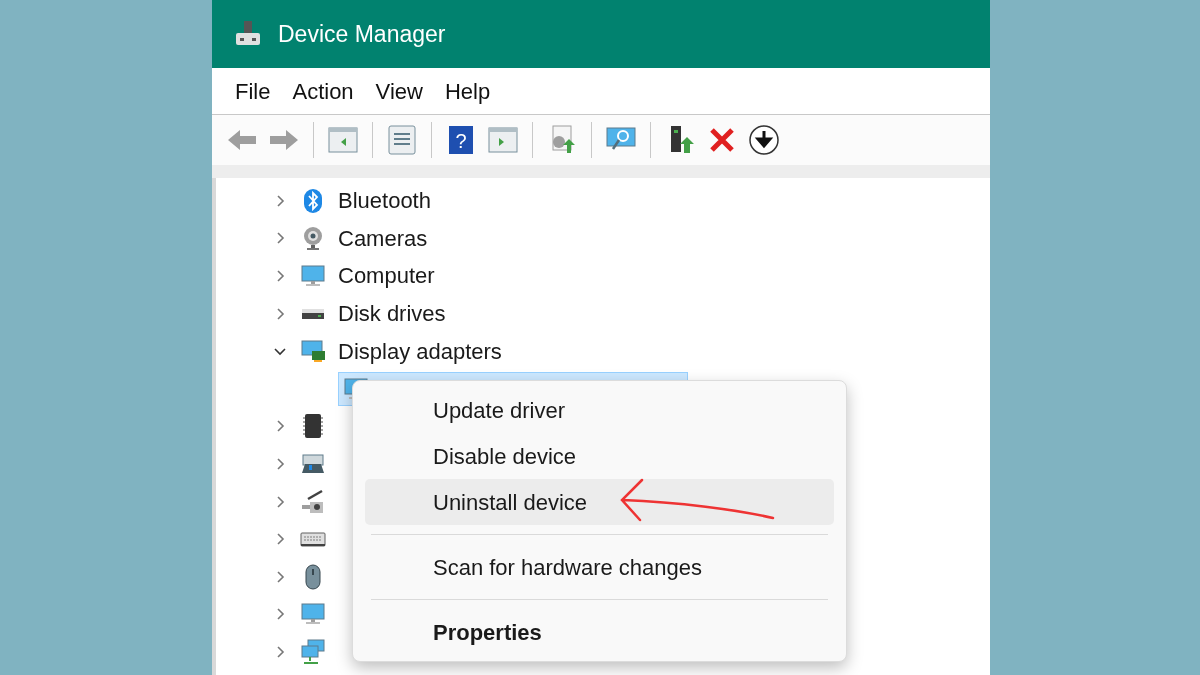 Image resolution: width=1200 pixels, height=675 pixels. What do you see at coordinates (313, 426) in the screenshot?
I see `chip-icon` at bounding box center [313, 426].